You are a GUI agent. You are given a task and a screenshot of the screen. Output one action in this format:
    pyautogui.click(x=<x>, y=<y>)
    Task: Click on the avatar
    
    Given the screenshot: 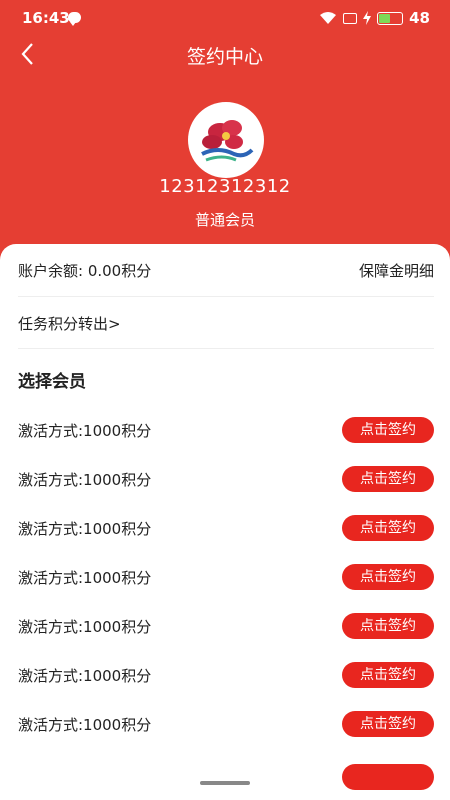 What is the action you would take?
    pyautogui.click(x=226, y=140)
    